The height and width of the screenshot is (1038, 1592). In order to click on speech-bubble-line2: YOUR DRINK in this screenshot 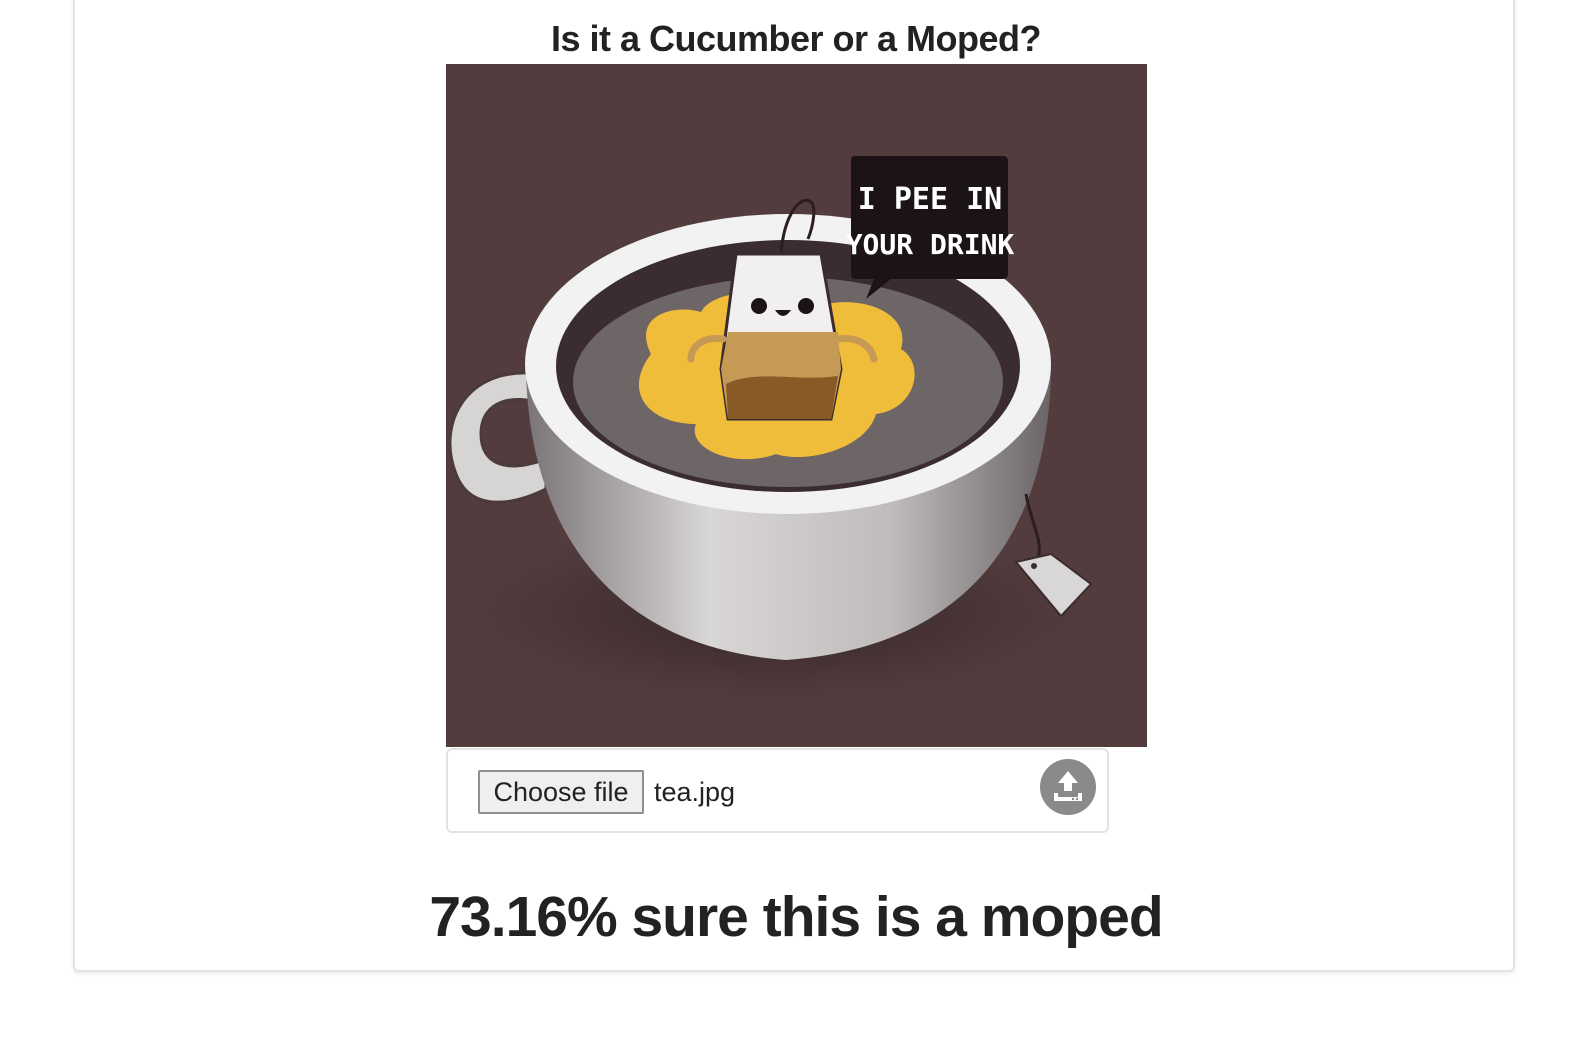, I will do `click(930, 244)`.